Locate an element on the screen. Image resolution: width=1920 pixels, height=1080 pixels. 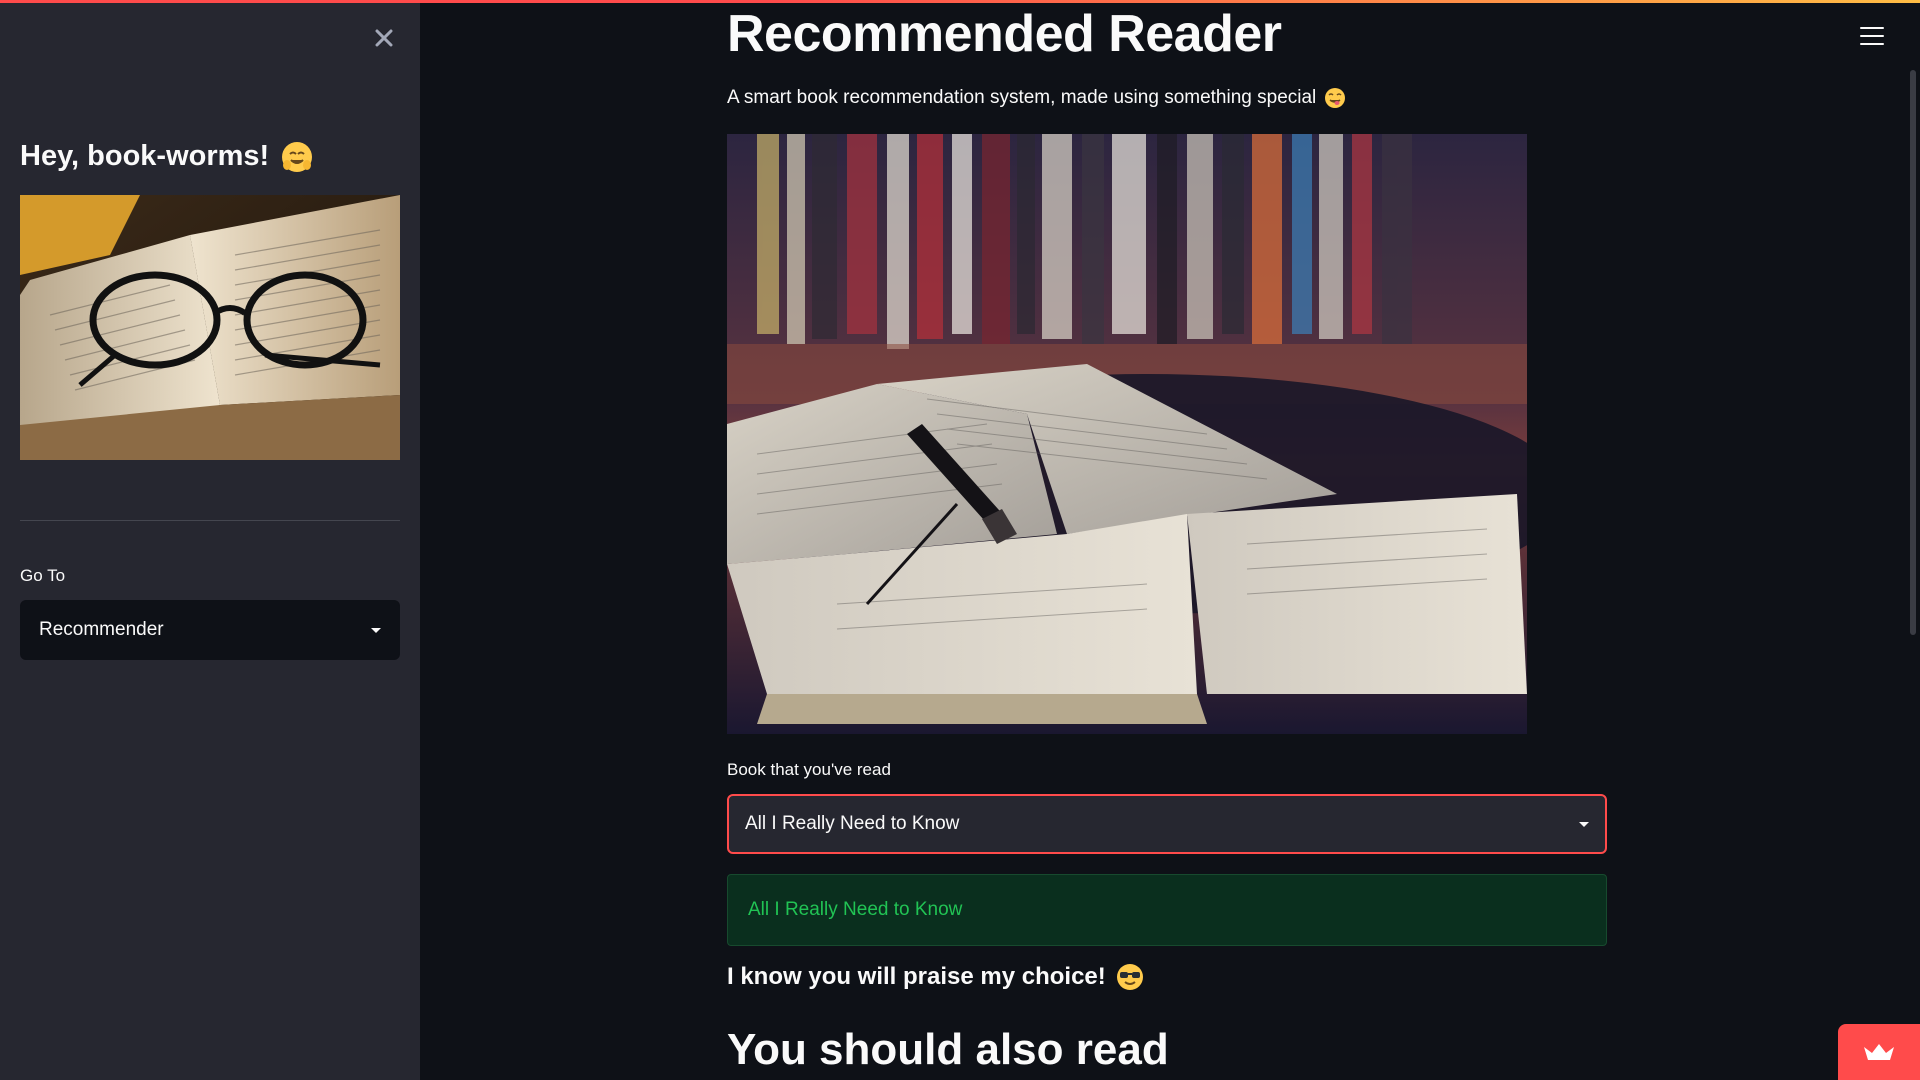
goto-select: Recommender is located at coordinates (210, 630).